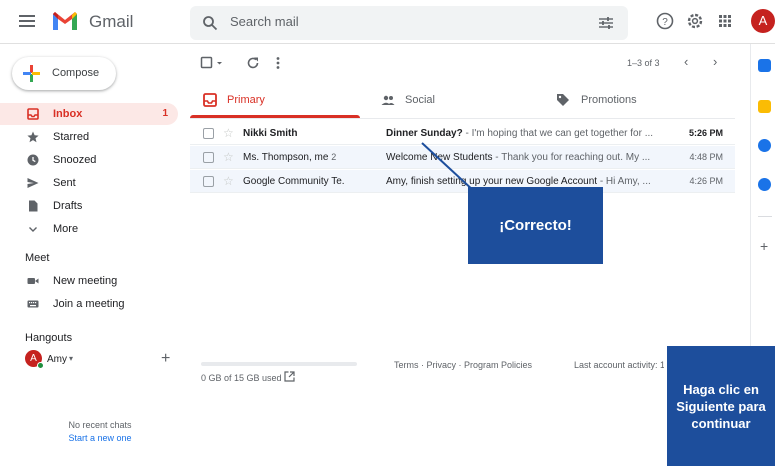 This screenshot has width=775, height=466. Describe the element at coordinates (721, 406) in the screenshot. I see `tutorial-next-hint: Haga clic en Siguiente para continuar` at that location.